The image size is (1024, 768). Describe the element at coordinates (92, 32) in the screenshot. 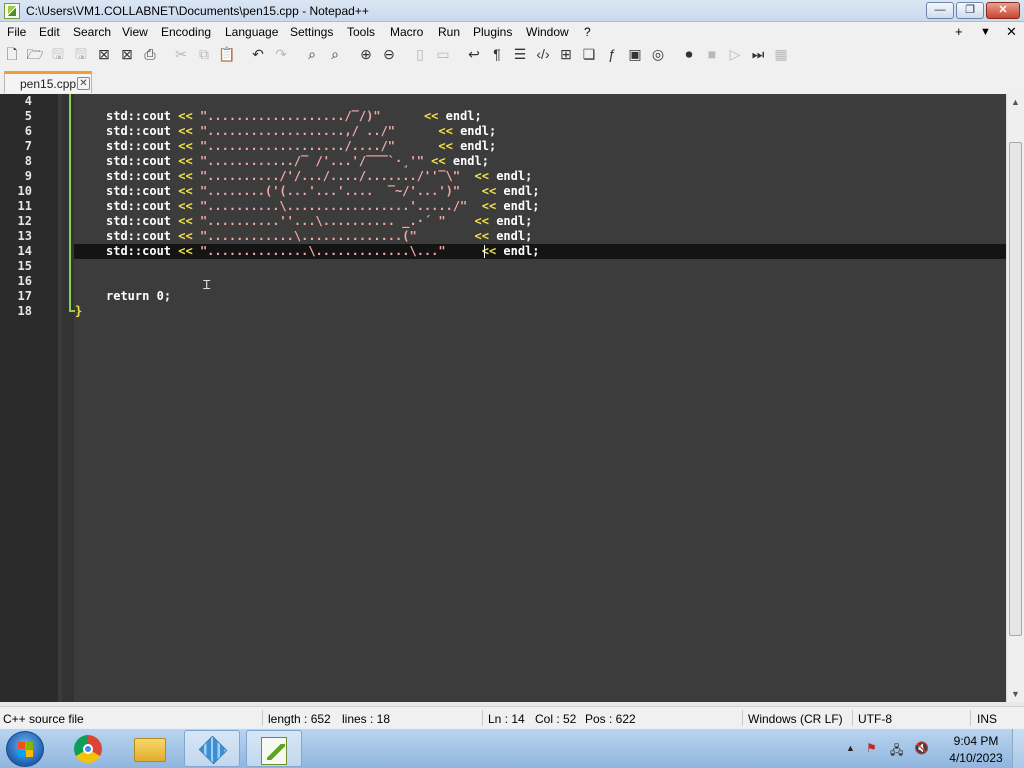

I see `menu-search: Search` at that location.